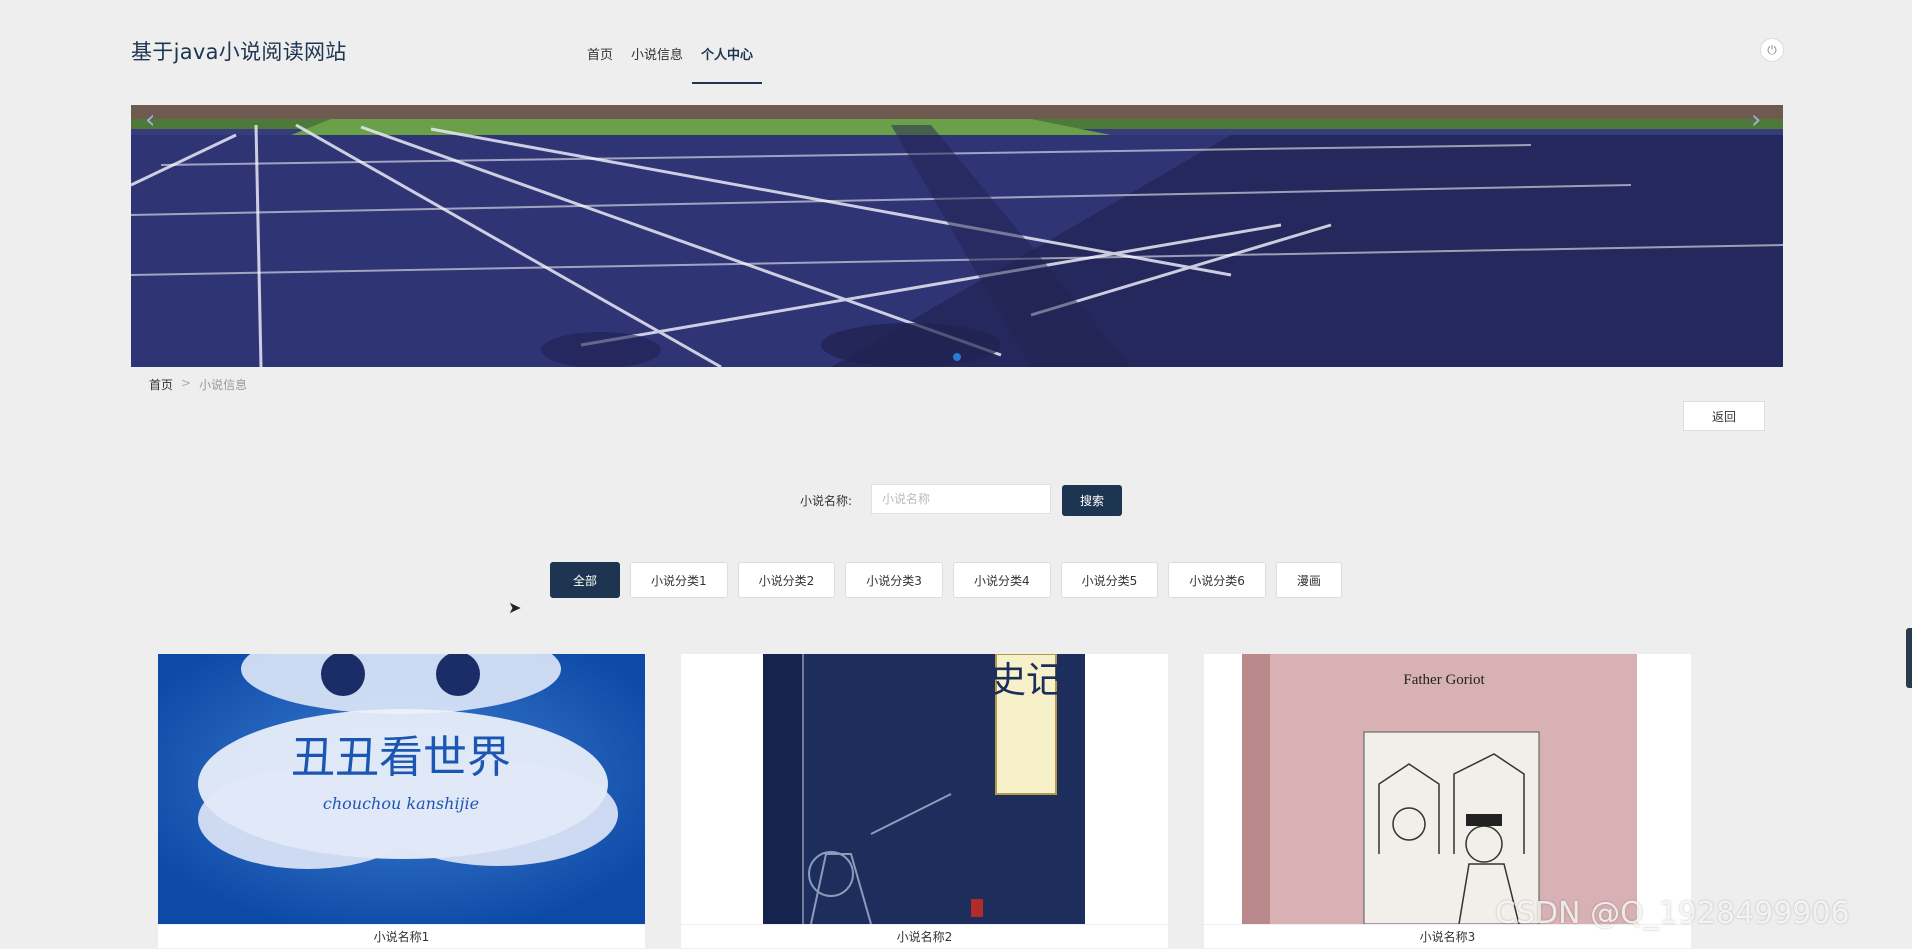 Image resolution: width=1912 pixels, height=949 pixels. What do you see at coordinates (198, 384) in the screenshot?
I see `breadcrumb: 首页 > 小说信息` at bounding box center [198, 384].